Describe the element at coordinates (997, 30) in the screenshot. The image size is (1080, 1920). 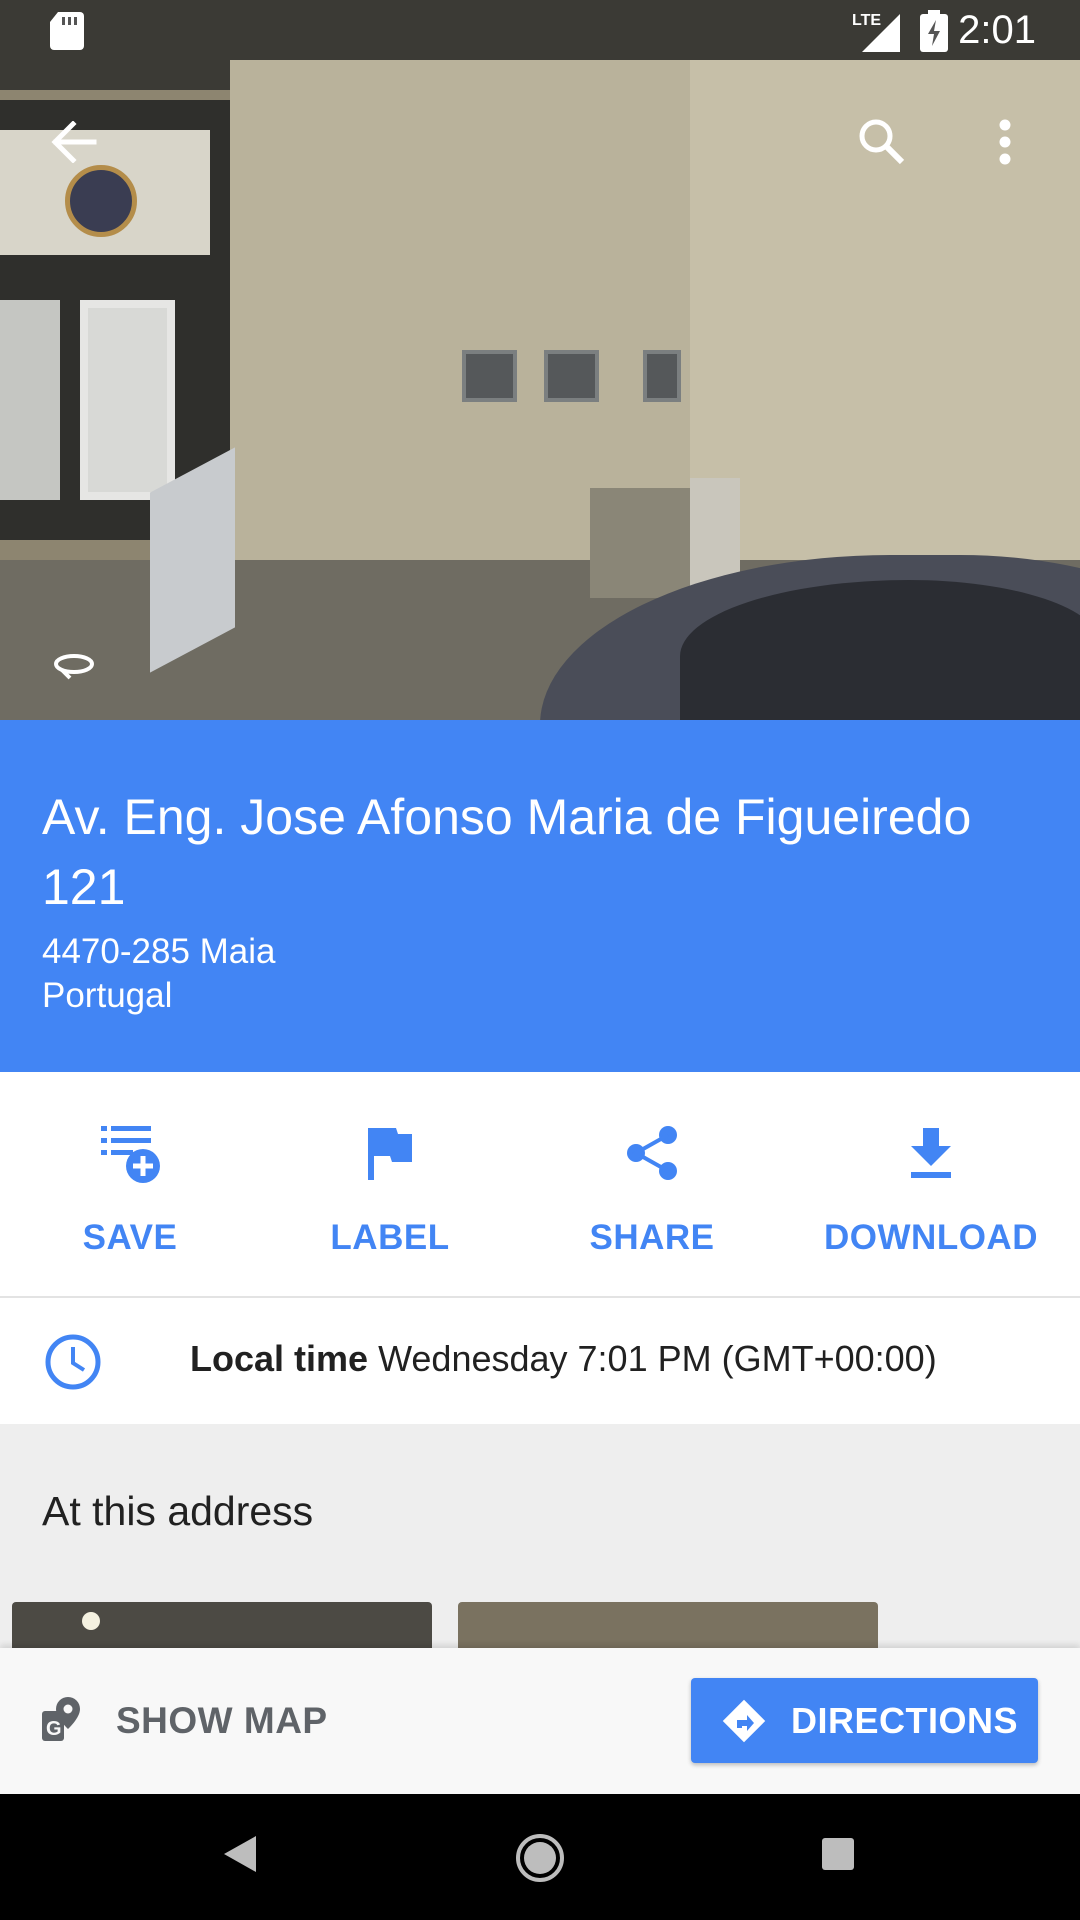
I see `status-time: 2:01` at that location.